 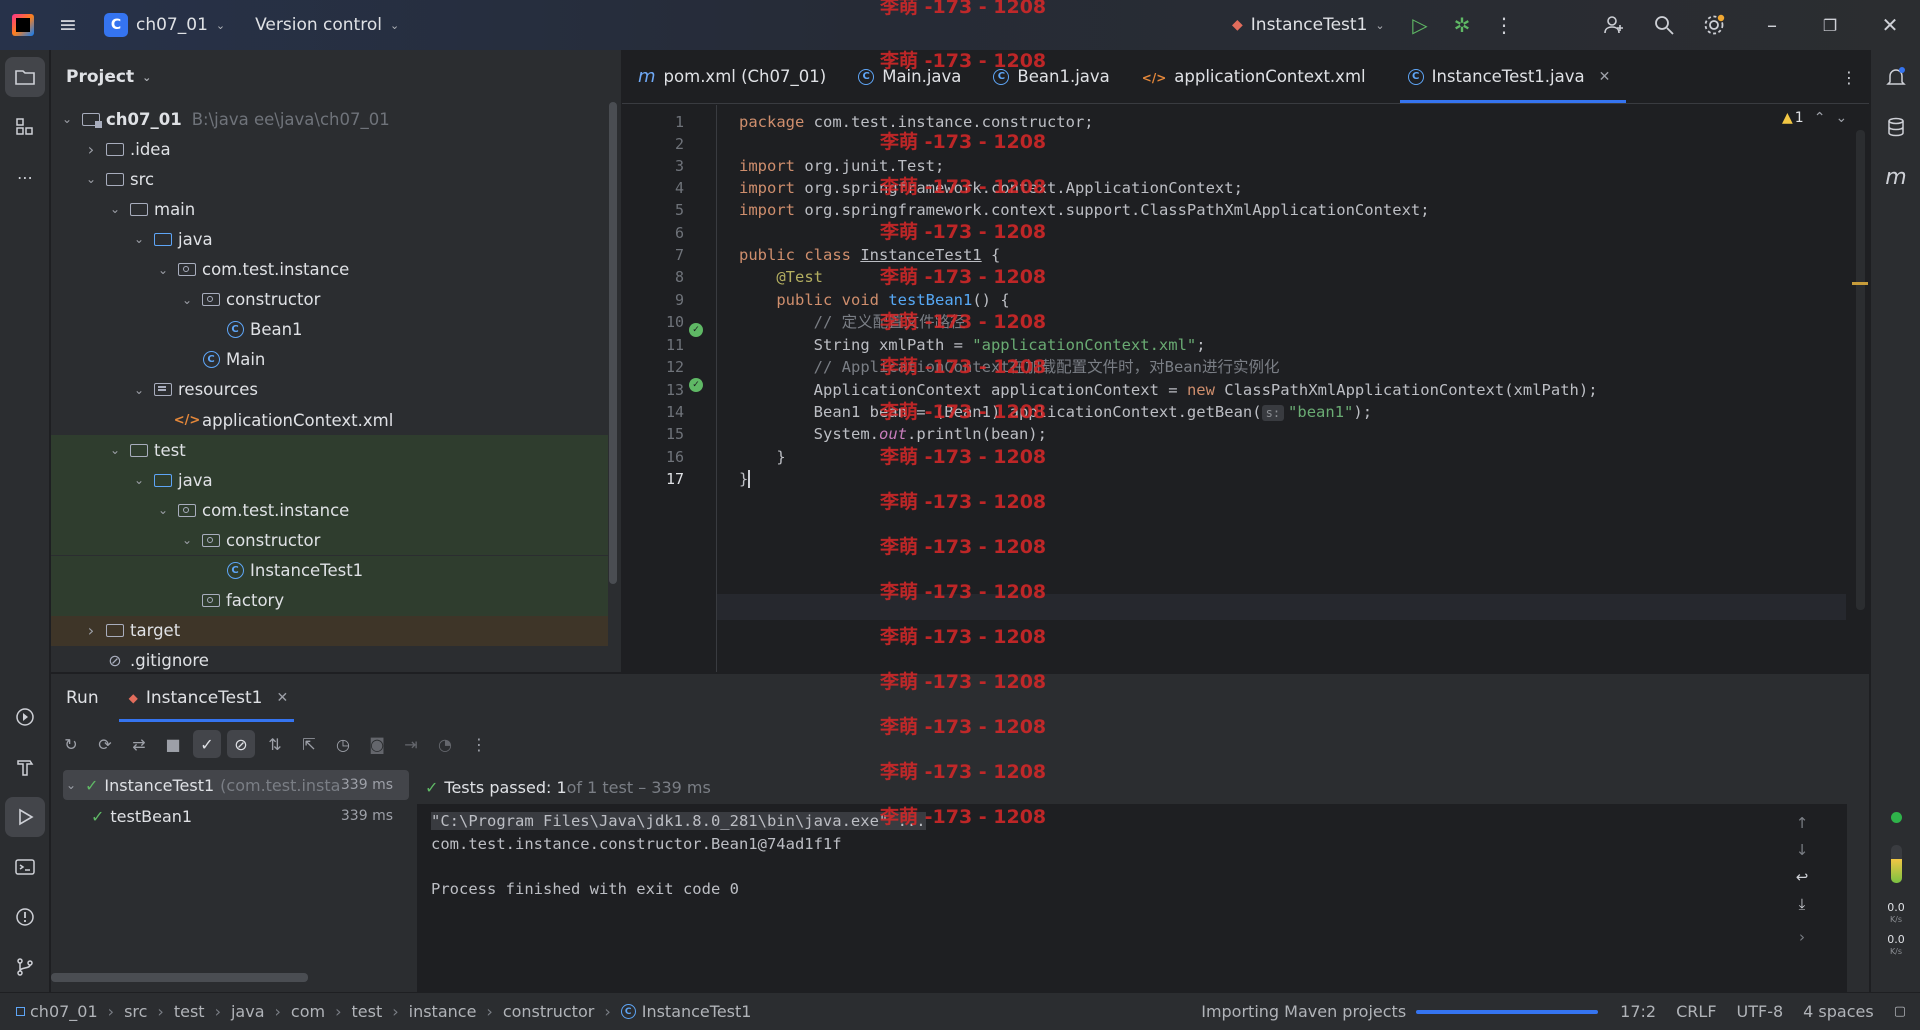 I want to click on tree-item: ⌄ ch07_01 B:\java ee\java\ch07_01, so click(x=329, y=119).